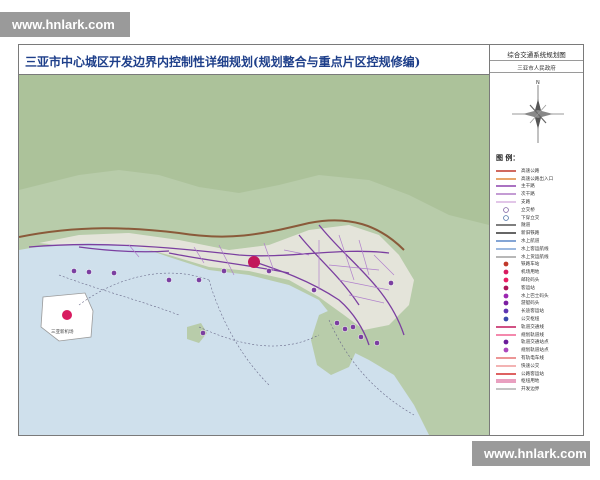 The height and width of the screenshot is (480, 600). I want to click on legend-label: 邮轮码头, so click(530, 281).